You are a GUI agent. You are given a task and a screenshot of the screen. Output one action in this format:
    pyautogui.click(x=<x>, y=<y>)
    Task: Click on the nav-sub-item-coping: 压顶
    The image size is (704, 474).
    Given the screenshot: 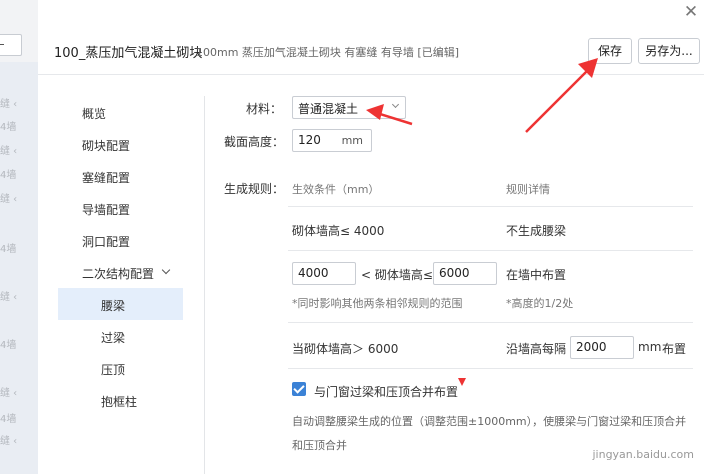 What is the action you would take?
    pyautogui.click(x=113, y=369)
    